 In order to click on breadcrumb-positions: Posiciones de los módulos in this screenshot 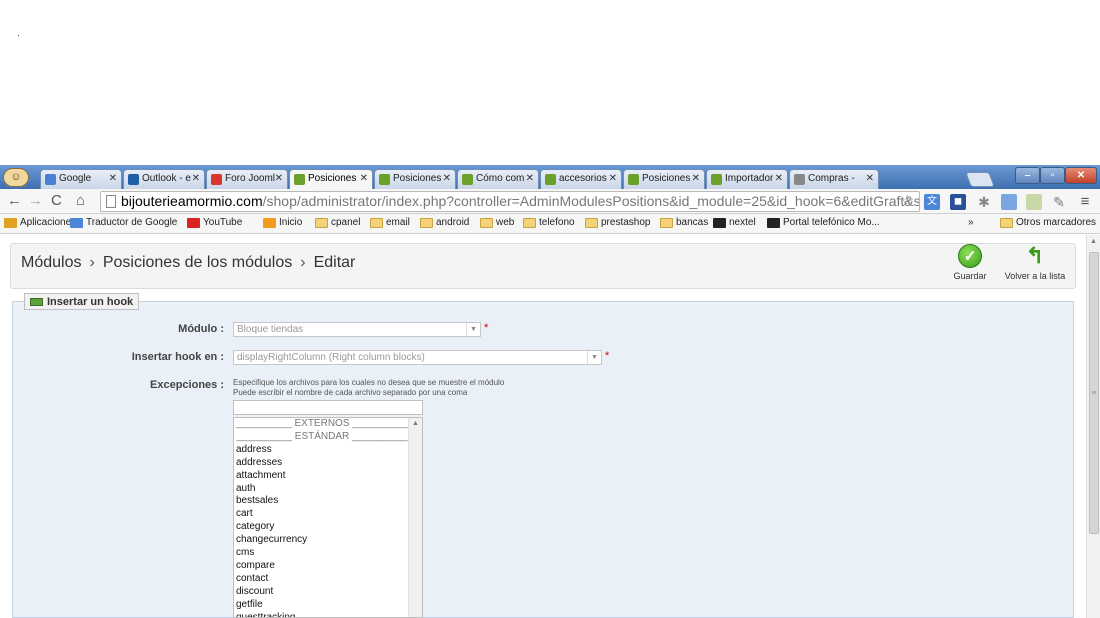, I will do `click(197, 262)`.